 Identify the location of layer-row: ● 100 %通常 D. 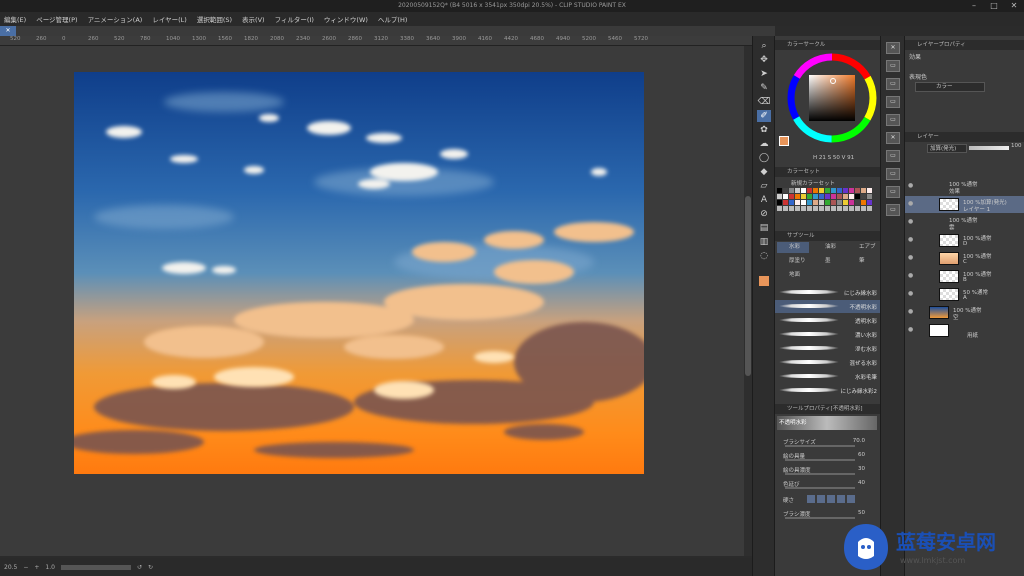
(964, 240).